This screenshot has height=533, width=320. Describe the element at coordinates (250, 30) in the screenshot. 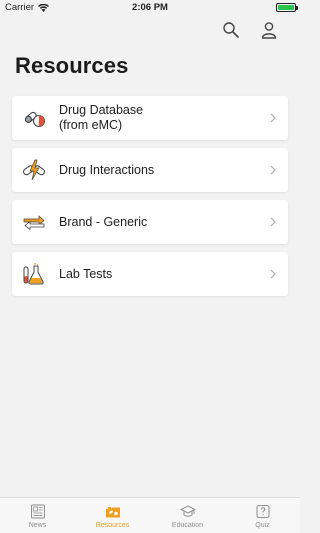

I see `header-actions` at that location.